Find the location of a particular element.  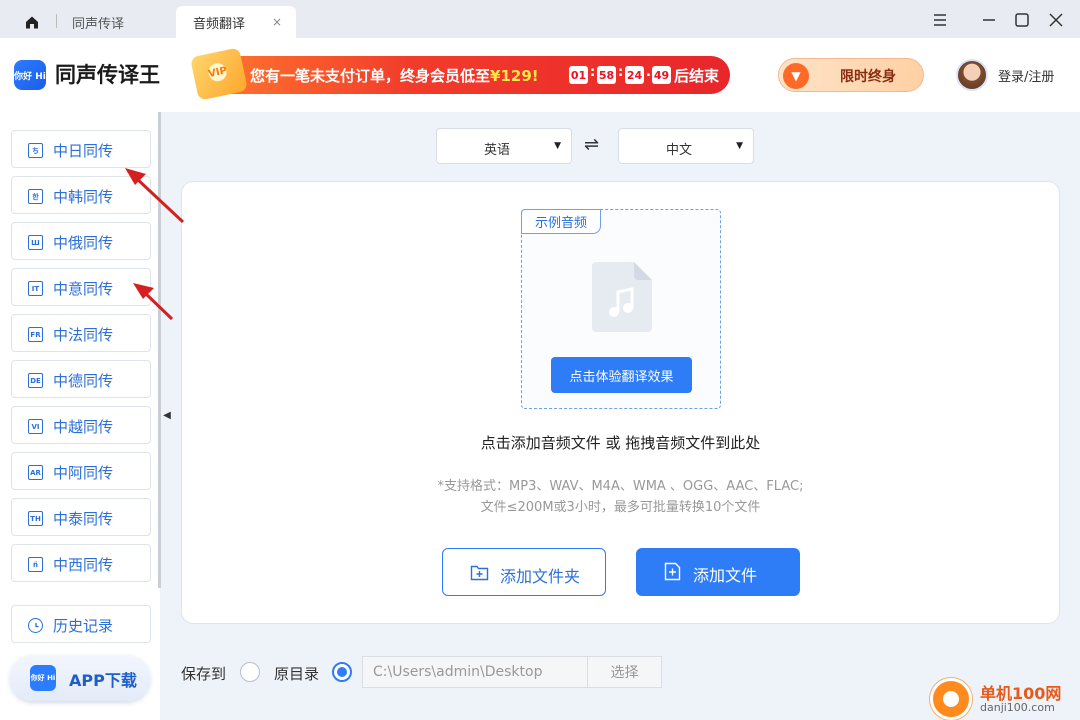

sidebar-item-label: 中韩同传 is located at coordinates (83, 197).